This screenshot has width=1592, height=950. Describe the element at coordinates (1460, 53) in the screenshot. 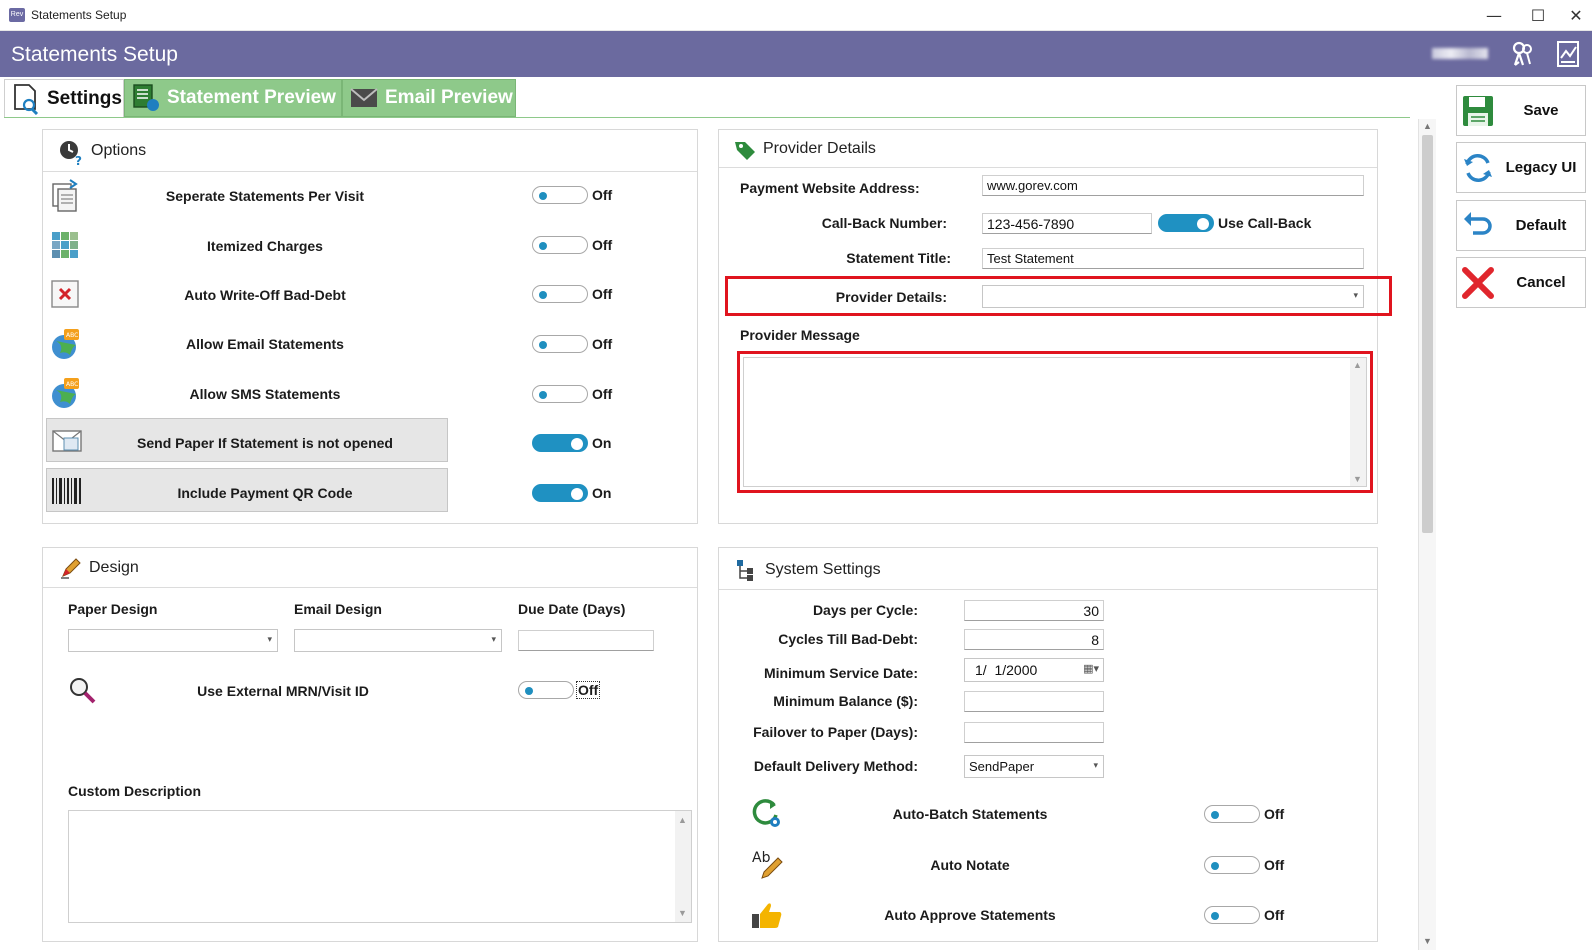

I see `user-name-blurred` at that location.